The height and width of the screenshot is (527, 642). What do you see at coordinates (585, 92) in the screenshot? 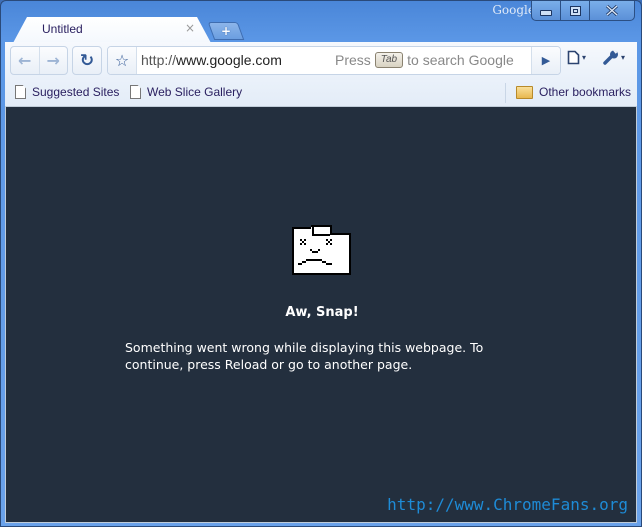
I see `other-bookmarks-label: Other bookmarks` at bounding box center [585, 92].